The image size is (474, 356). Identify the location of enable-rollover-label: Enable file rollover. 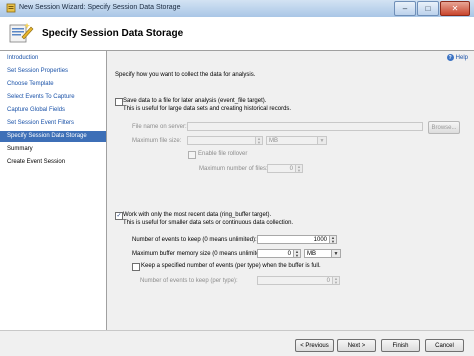
(223, 154).